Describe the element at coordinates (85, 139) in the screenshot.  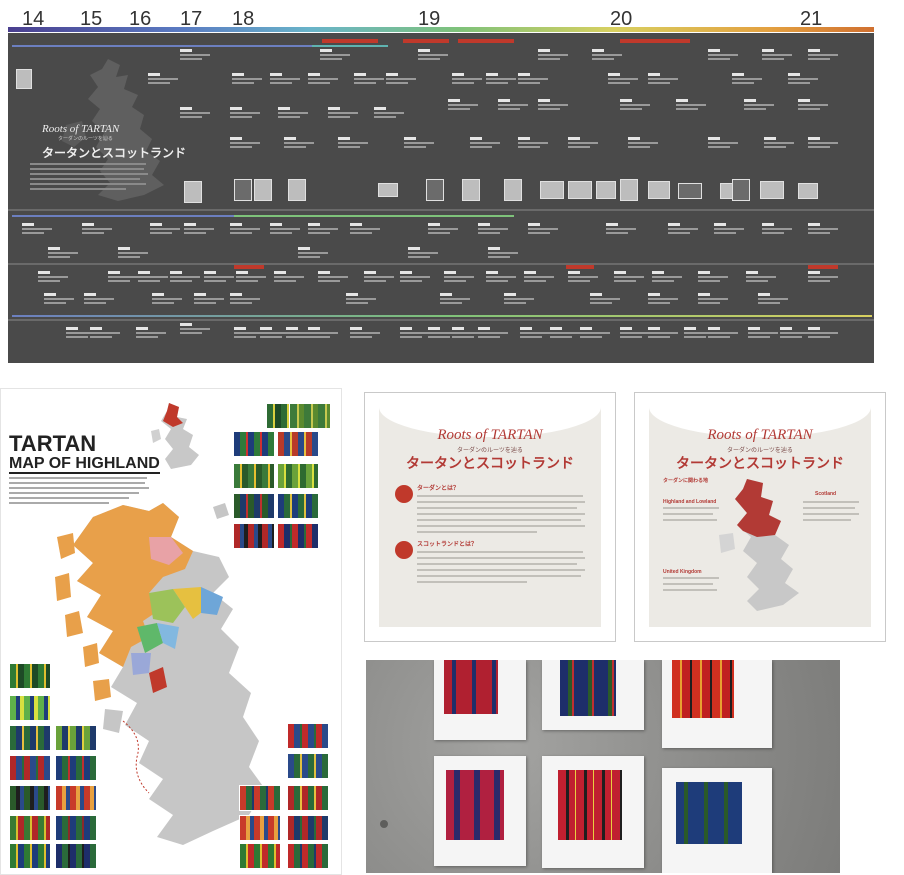
I see `timeline-heading-subtitle: ターダンのルーツを辿る` at that location.